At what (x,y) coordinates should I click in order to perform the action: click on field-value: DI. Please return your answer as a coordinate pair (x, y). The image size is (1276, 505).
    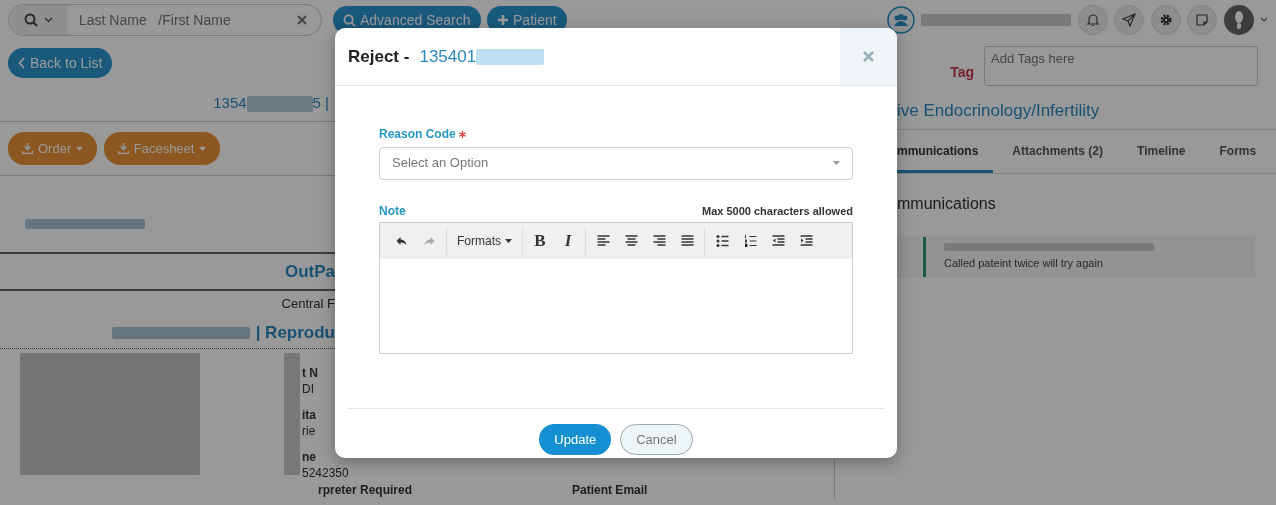
    Looking at the image, I should click on (308, 389).